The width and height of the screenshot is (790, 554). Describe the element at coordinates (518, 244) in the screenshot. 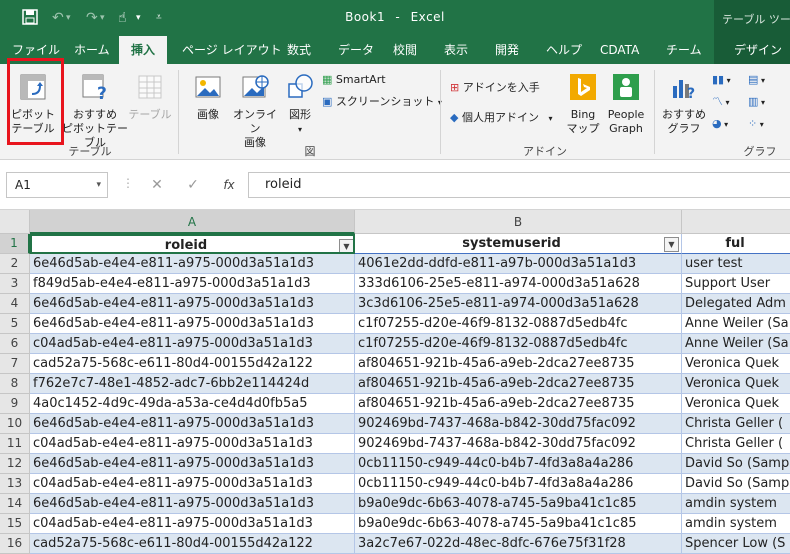

I see `header-cell-systemuserid: systemuserid ▼` at that location.